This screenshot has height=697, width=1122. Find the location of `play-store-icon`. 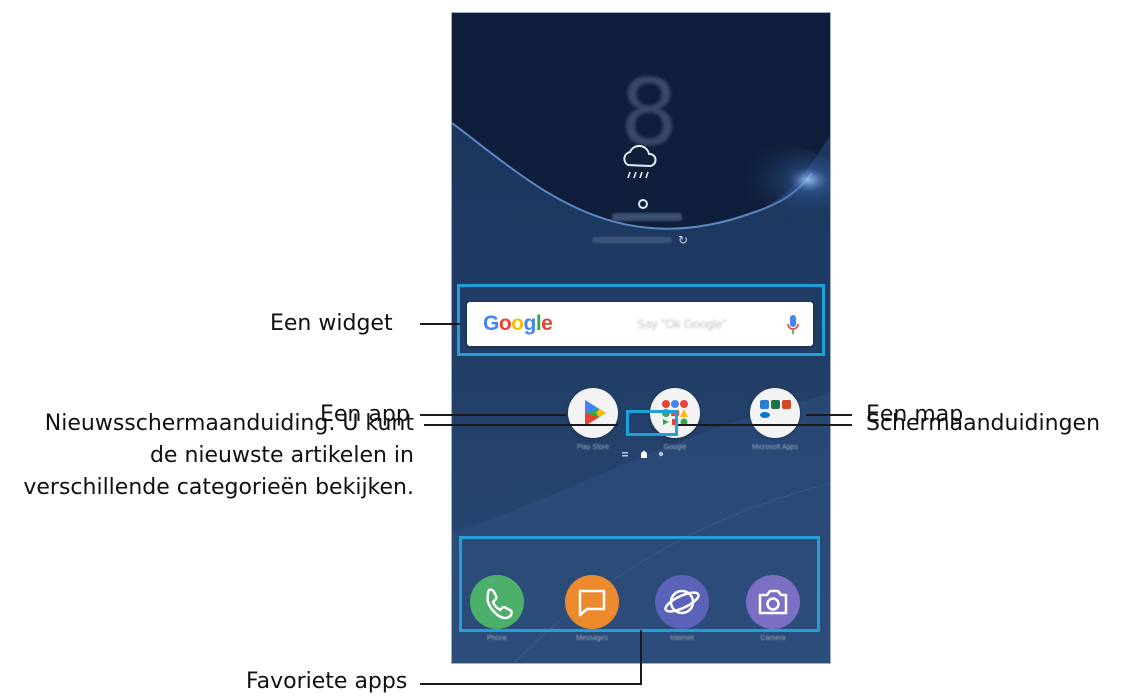

play-store-icon is located at coordinates (595, 413).